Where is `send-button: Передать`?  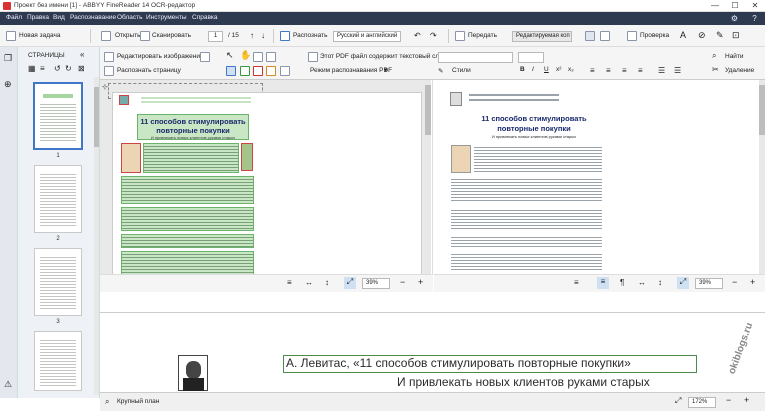 send-button: Передать is located at coordinates (482, 35).